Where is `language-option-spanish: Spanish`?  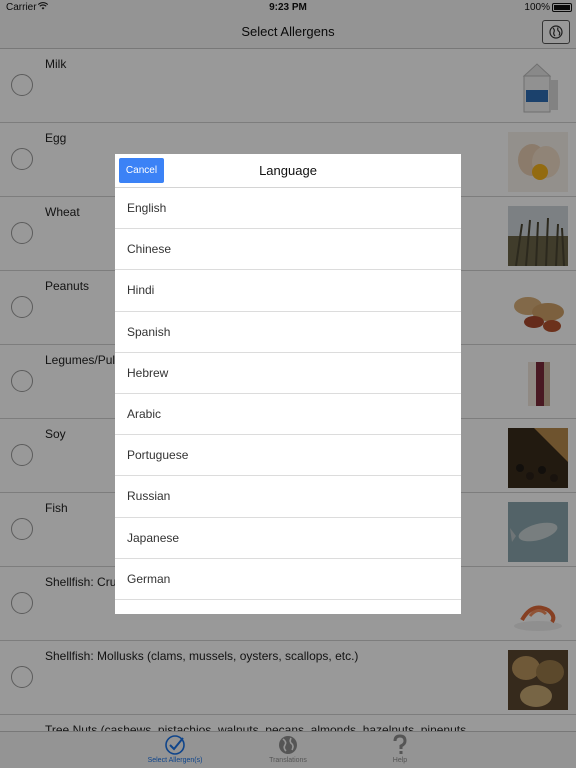 language-option-spanish: Spanish is located at coordinates (288, 332).